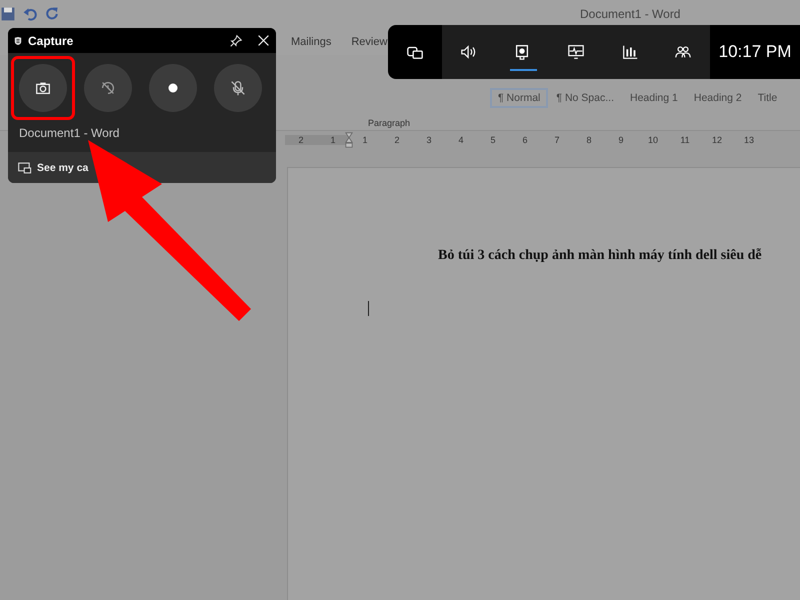 This screenshot has width=800, height=600. Describe the element at coordinates (588, 140) in the screenshot. I see `ruler-number: 8` at that location.